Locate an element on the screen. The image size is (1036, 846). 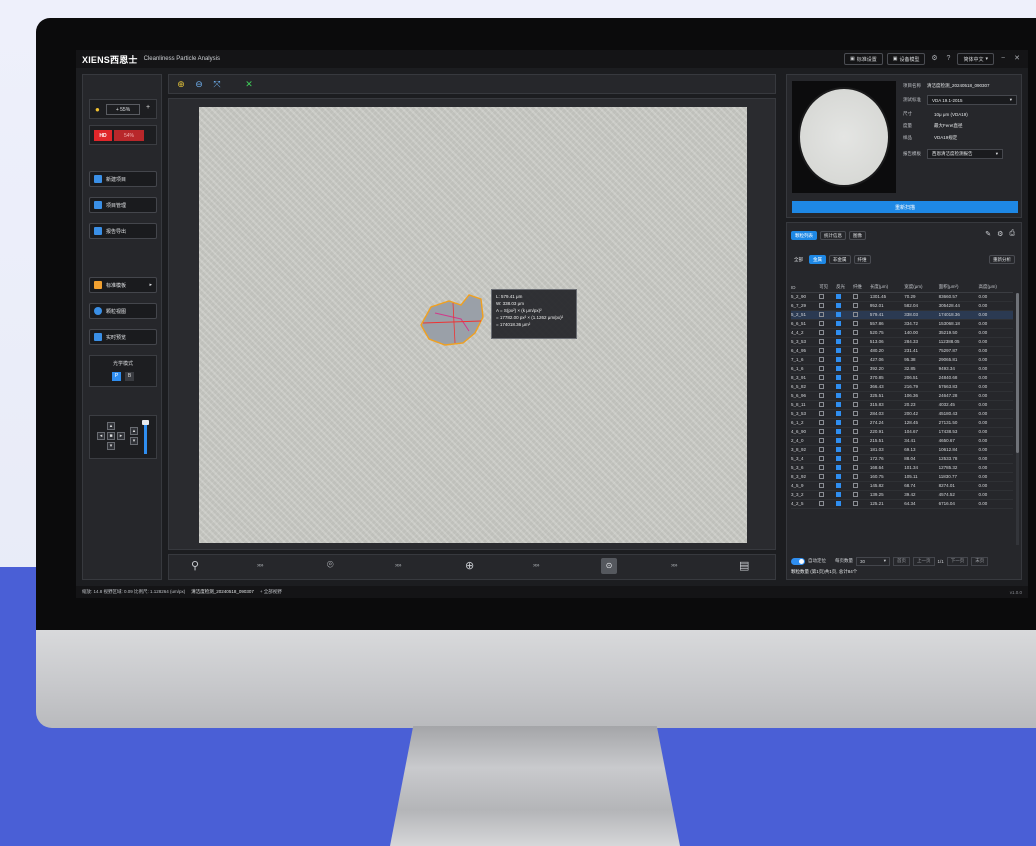
increase-icon: + is located at coordinates (148, 107).